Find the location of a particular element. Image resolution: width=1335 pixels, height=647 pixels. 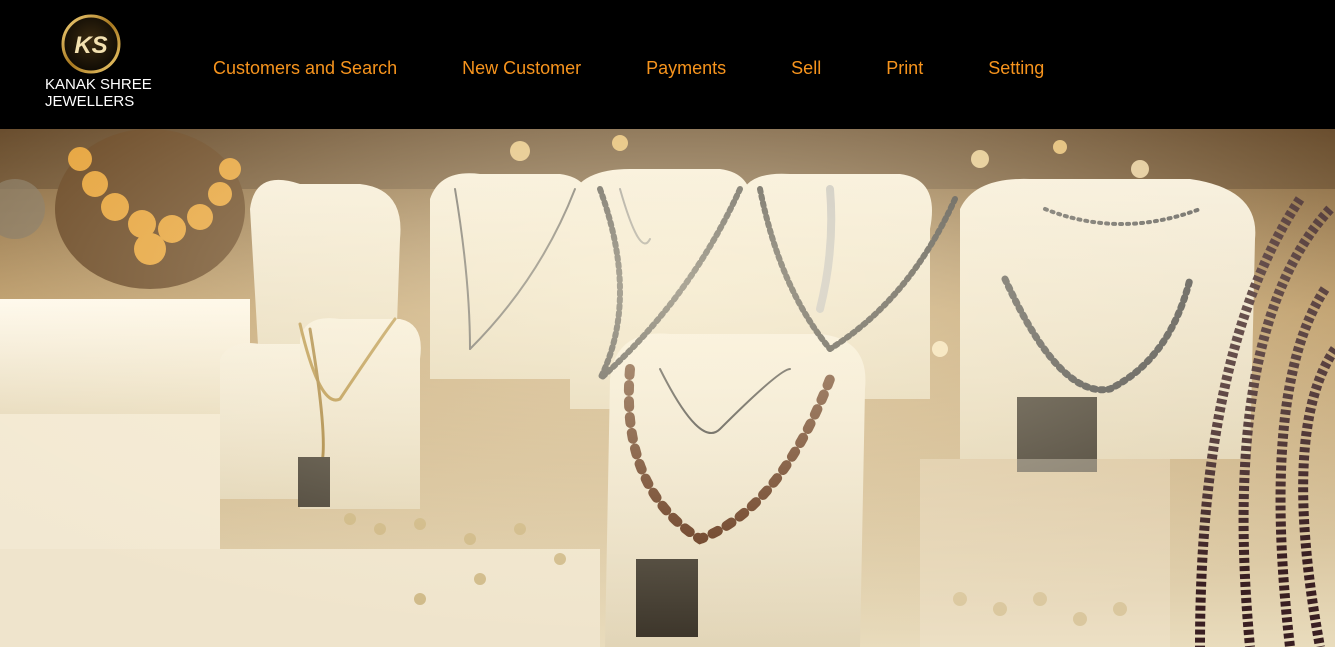

brand: KS KANAK SHREE JEWELLERS is located at coordinates (115, 64).